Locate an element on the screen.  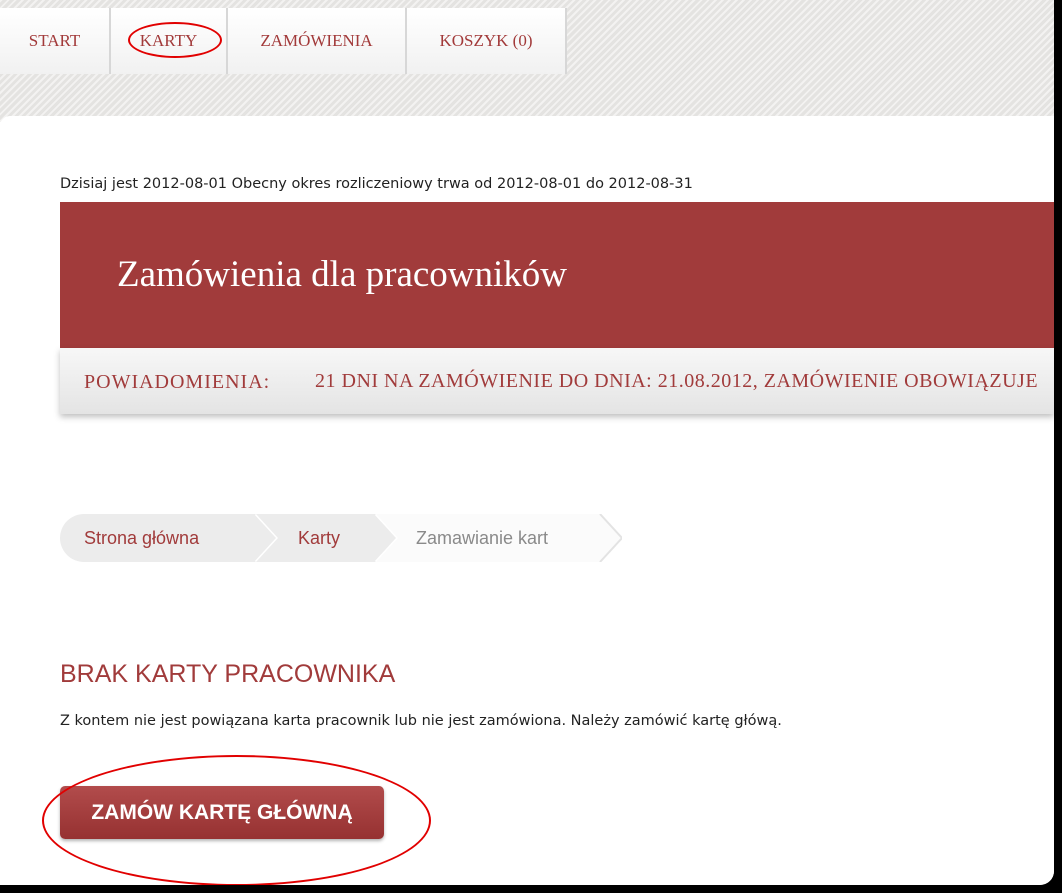
nav-tab-start: START is located at coordinates (55, 41).